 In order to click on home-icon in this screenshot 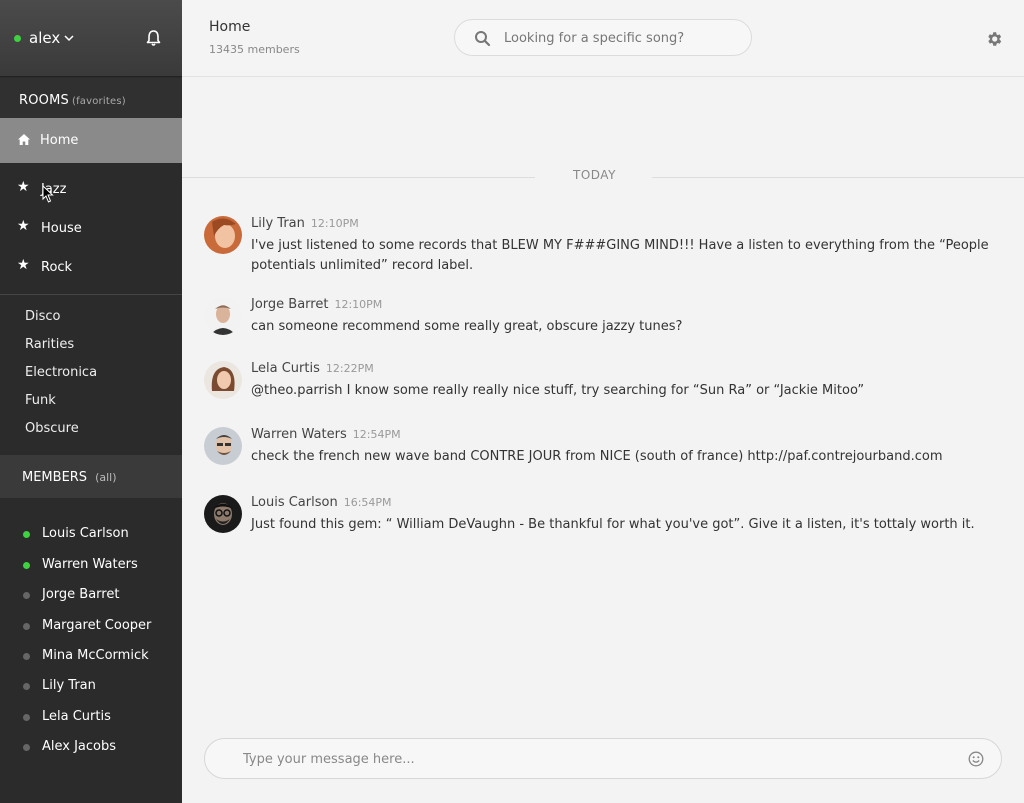, I will do `click(24, 139)`.